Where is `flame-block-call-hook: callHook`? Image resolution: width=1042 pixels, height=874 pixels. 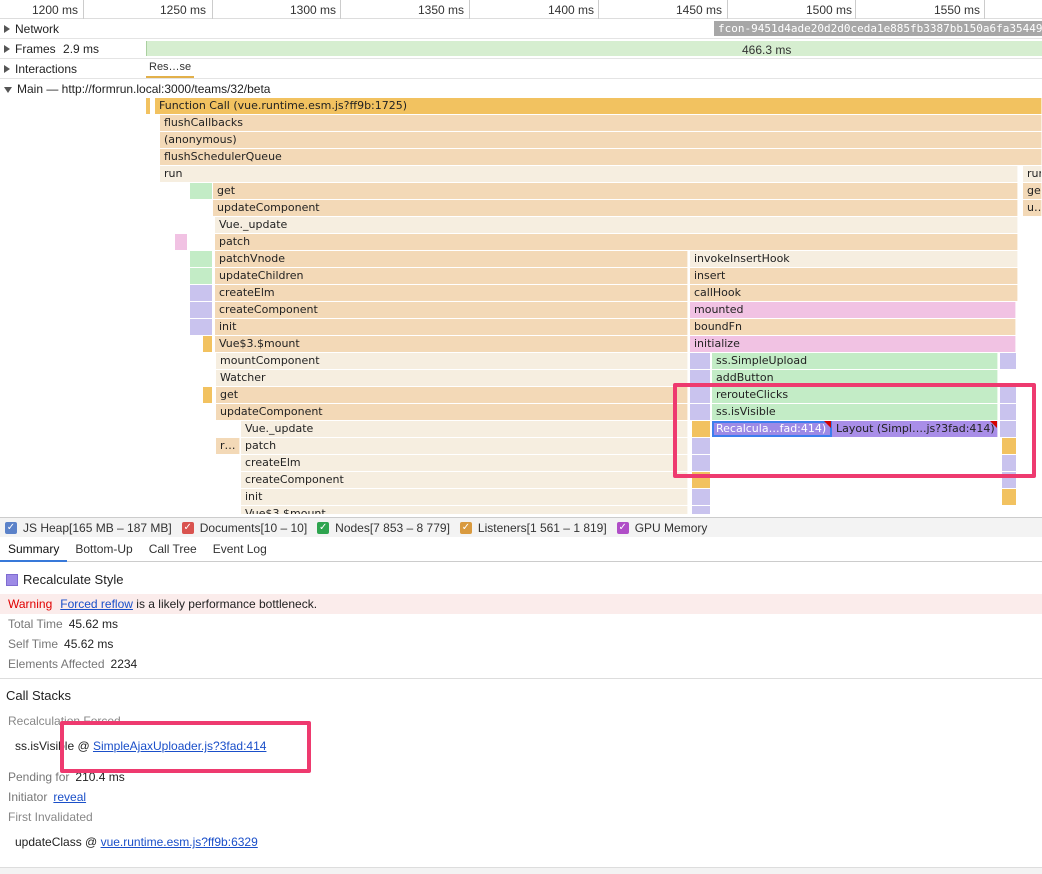
flame-block-call-hook: callHook is located at coordinates (854, 293).